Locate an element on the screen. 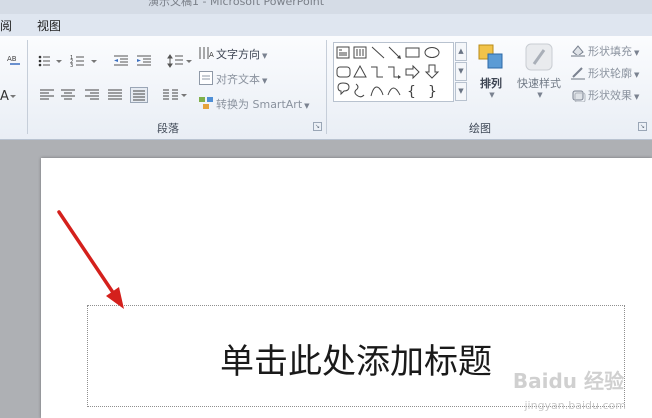  arrange-label: 排列 is located at coordinates (491, 83).